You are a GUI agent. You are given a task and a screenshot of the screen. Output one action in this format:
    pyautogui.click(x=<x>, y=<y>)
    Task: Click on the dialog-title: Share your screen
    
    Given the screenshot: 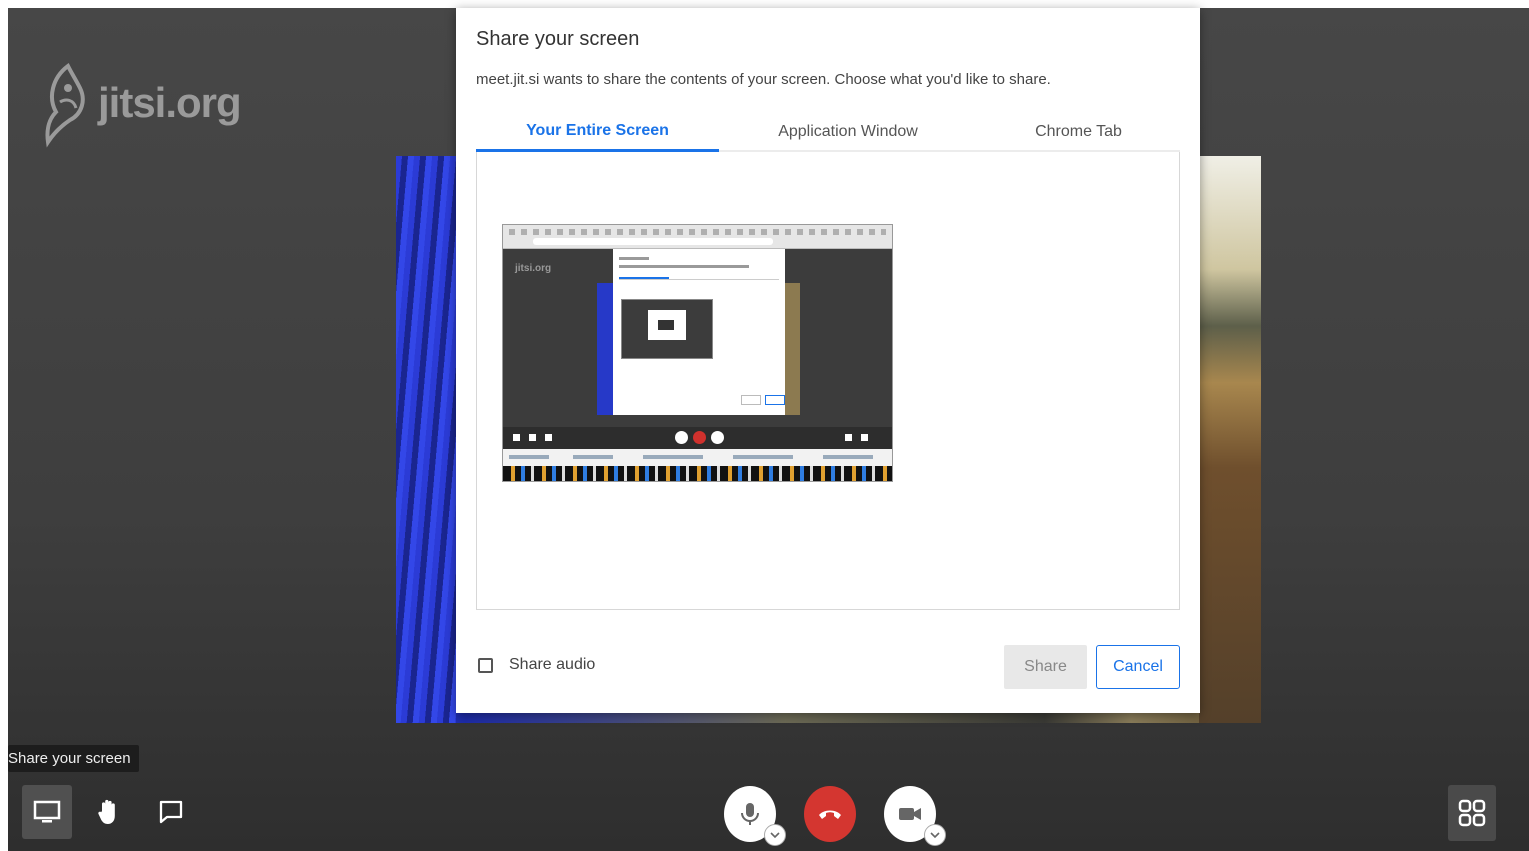 What is the action you would take?
    pyautogui.click(x=558, y=39)
    